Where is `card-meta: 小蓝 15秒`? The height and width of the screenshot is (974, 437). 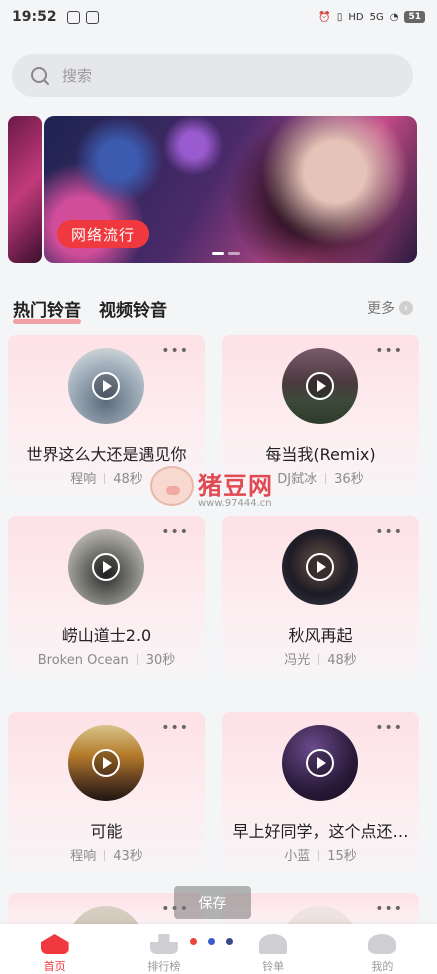
card-meta: 小蓝 15秒 is located at coordinates (320, 854).